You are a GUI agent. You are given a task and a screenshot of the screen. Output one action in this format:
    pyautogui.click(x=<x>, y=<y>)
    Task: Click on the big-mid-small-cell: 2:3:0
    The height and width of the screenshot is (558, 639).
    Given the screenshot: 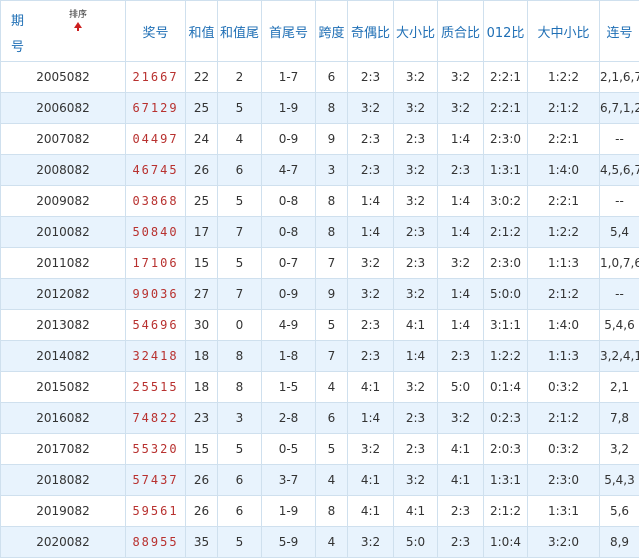 What is the action you would take?
    pyautogui.click(x=564, y=480)
    